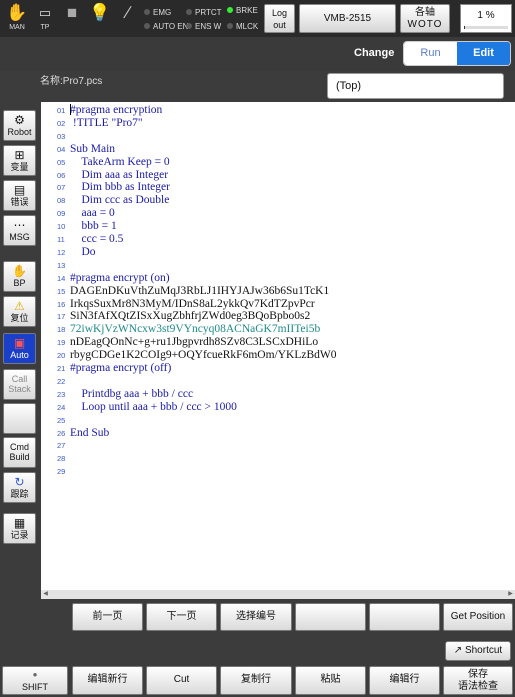 The image size is (515, 697). What do you see at coordinates (61, 446) in the screenshot?
I see `line-number: 27` at bounding box center [61, 446].